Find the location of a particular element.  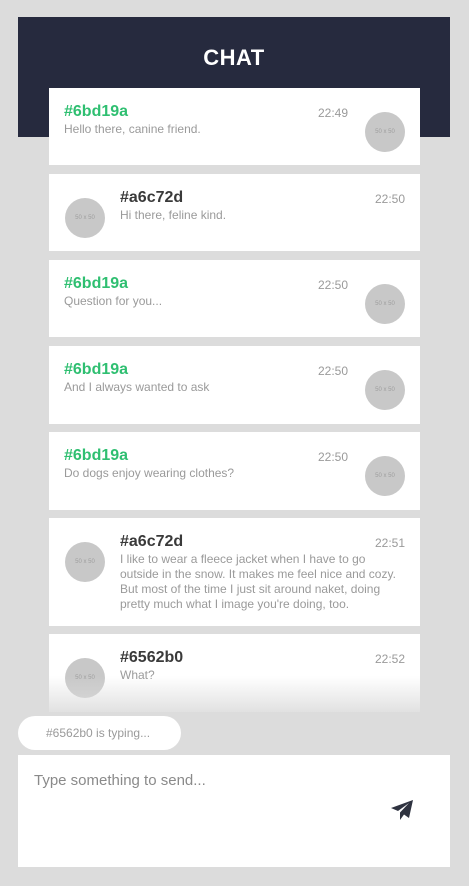

message-text: Do dogs enjoy wearing clothes? is located at coordinates (149, 473).